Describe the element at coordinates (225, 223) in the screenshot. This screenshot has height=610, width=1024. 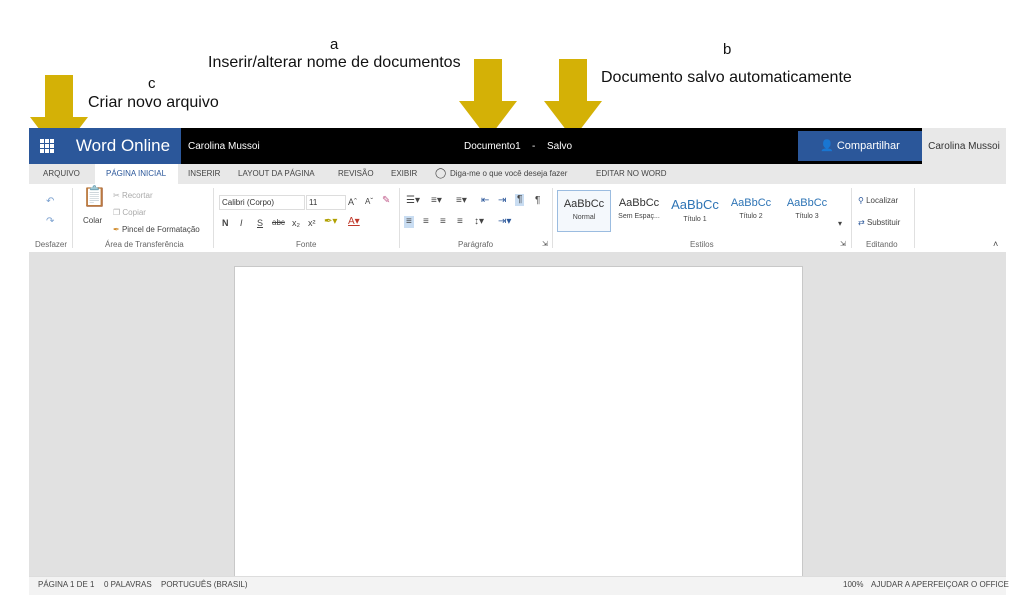
I see `bold-button: N` at that location.